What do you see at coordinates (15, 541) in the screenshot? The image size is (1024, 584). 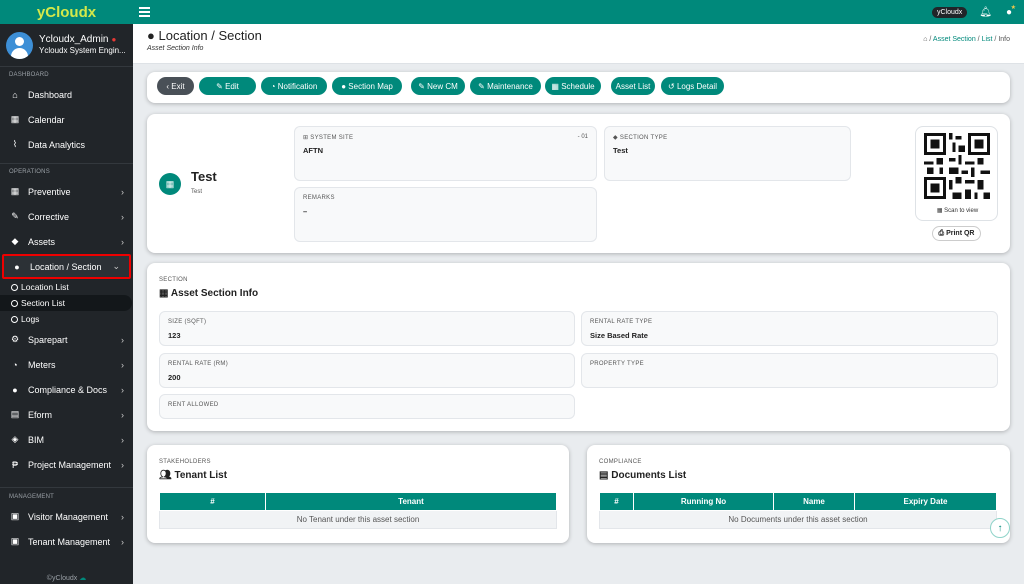 I see `id-card-icon: ▣` at bounding box center [15, 541].